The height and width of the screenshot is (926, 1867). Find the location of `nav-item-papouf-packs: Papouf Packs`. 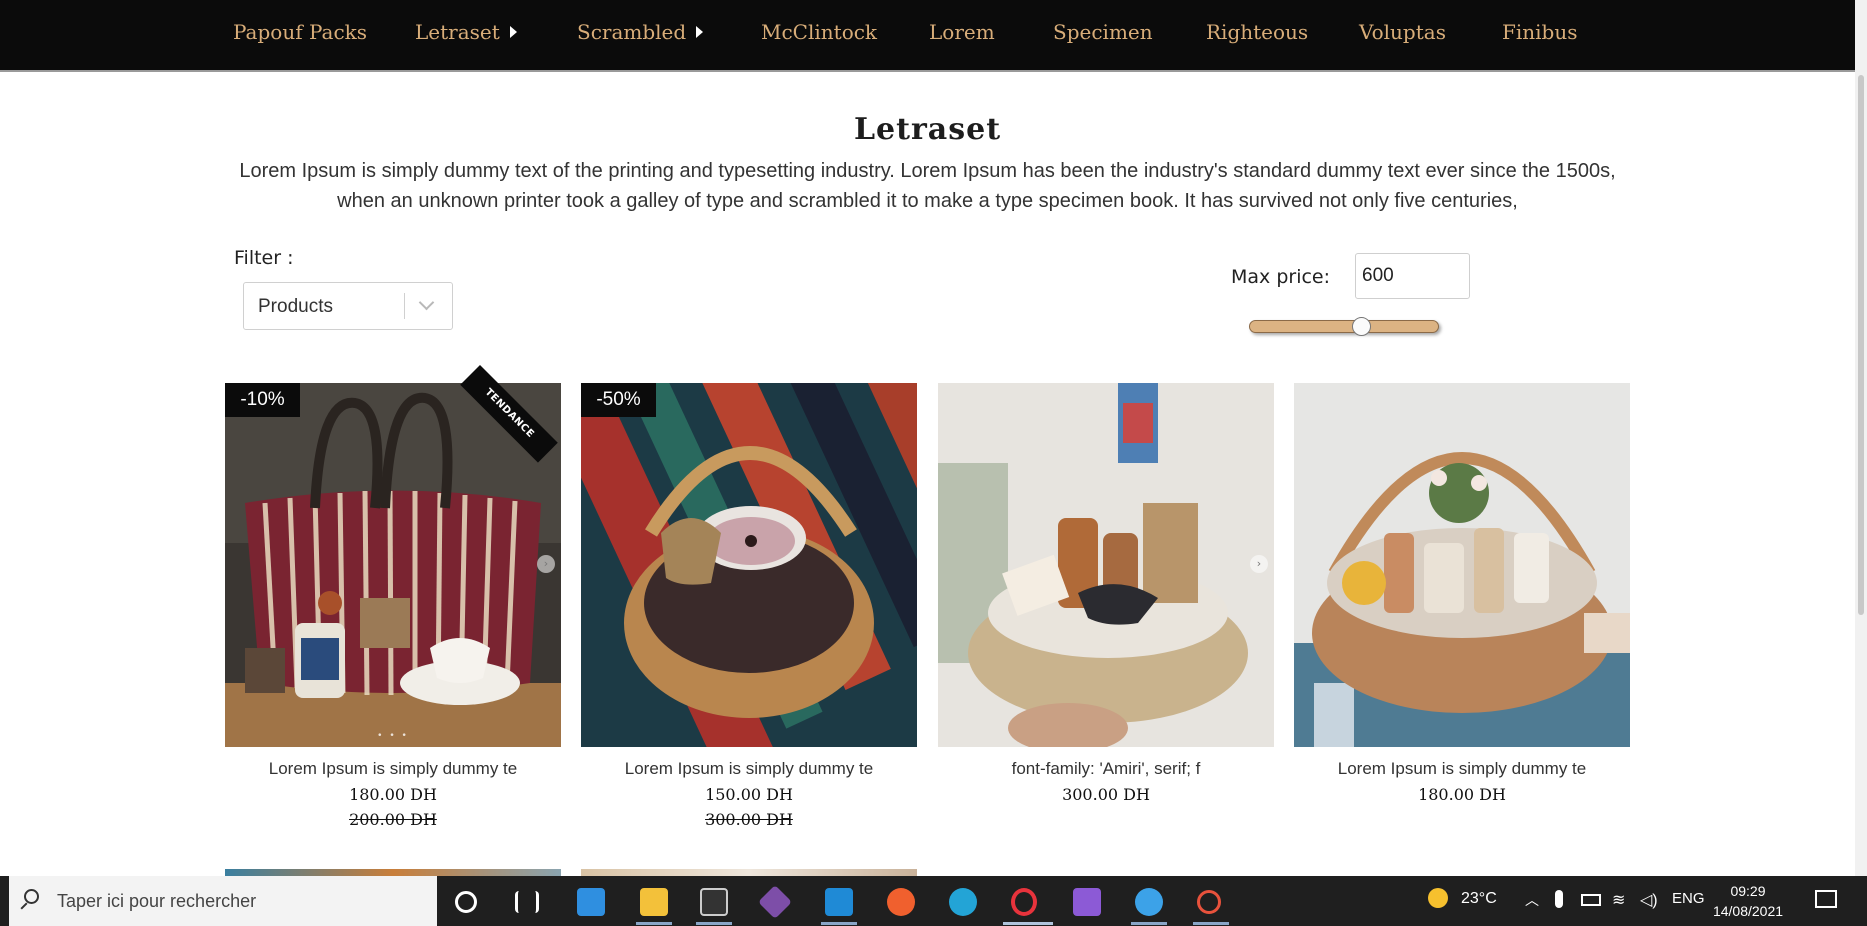

nav-item-papouf-packs: Papouf Packs is located at coordinates (300, 32).